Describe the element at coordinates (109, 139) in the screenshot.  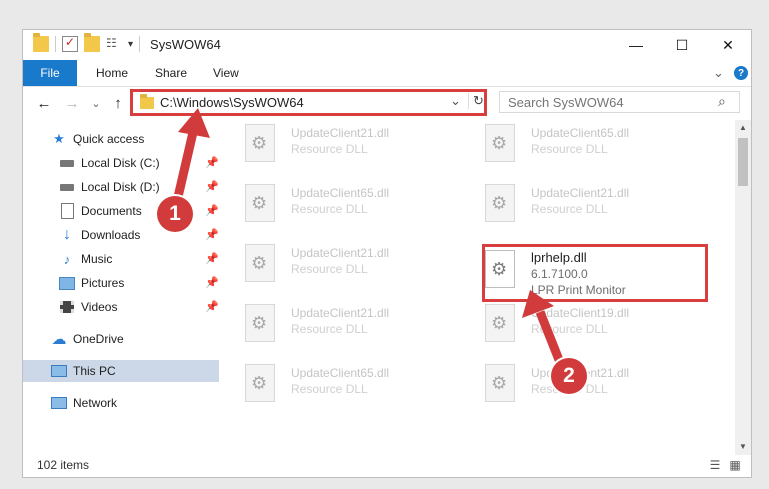
I see `sidebar-item-label: Quick access` at that location.